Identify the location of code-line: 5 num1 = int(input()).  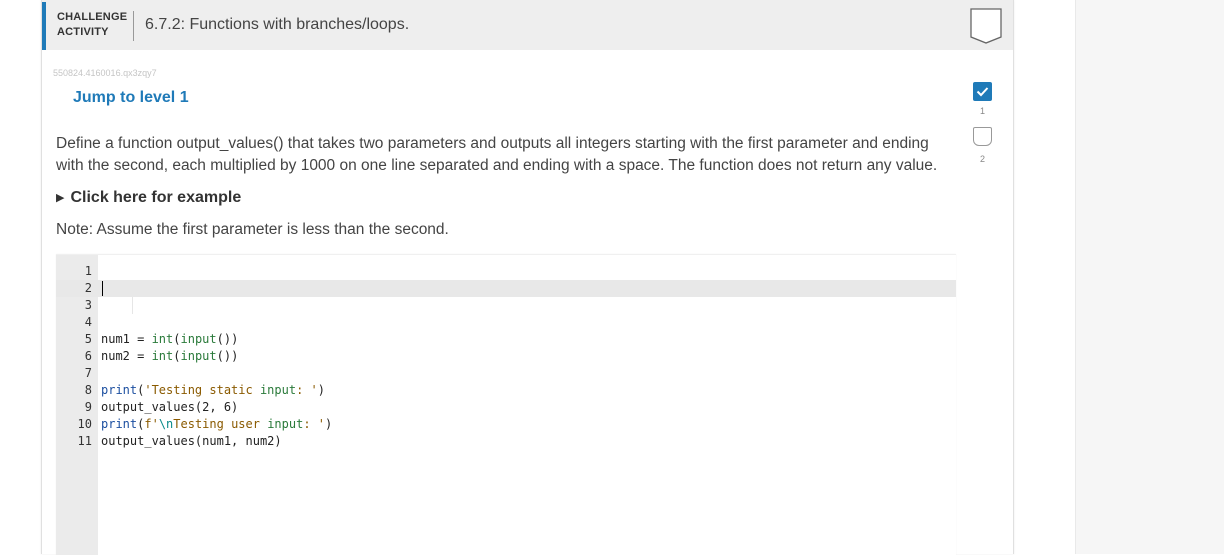
(506, 339).